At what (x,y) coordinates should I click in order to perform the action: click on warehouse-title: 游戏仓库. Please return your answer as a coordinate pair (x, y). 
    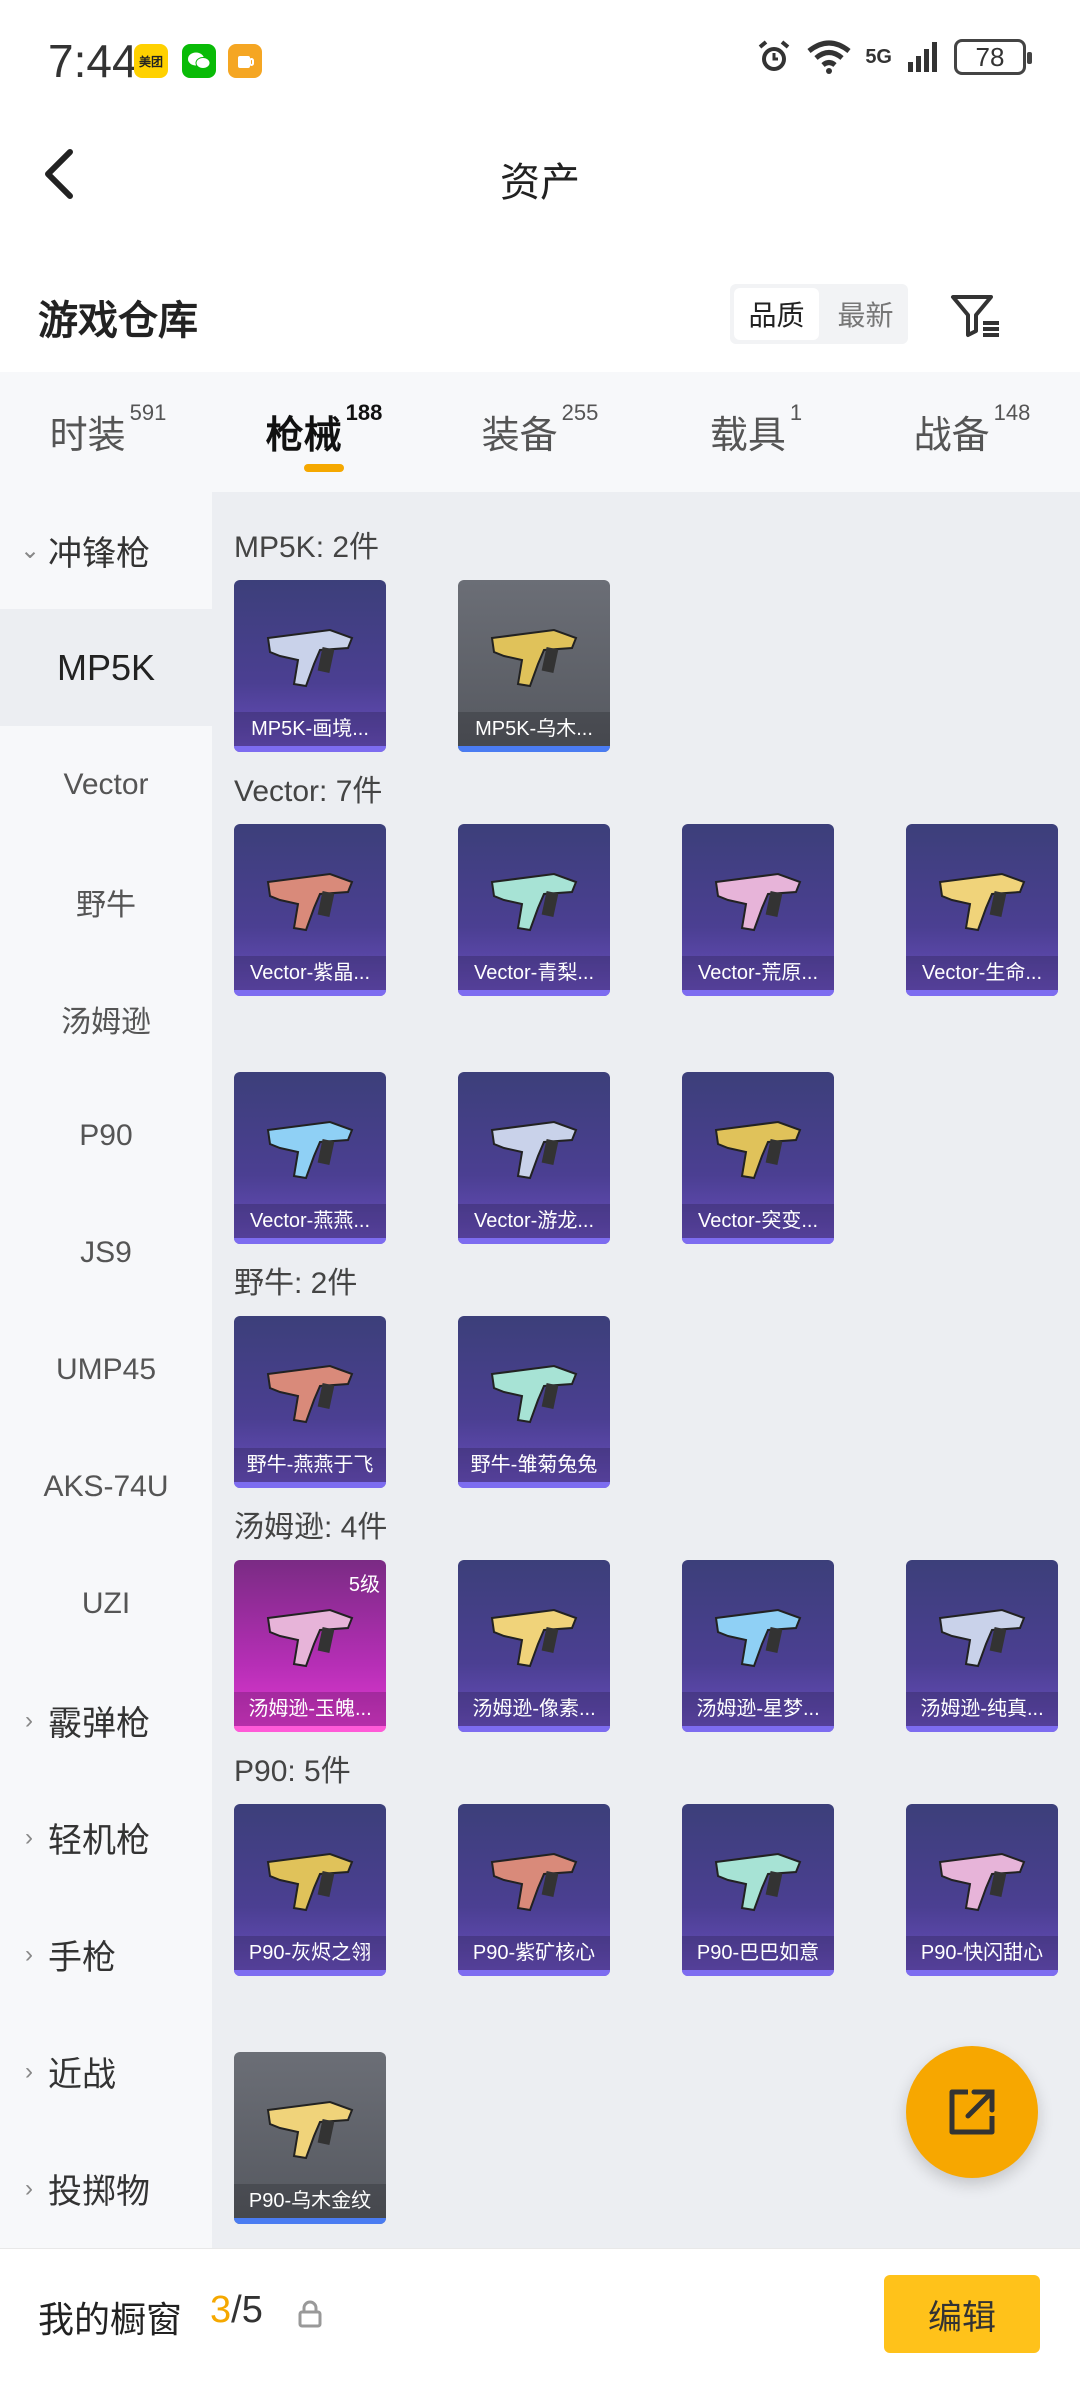
    Looking at the image, I should click on (118, 321).